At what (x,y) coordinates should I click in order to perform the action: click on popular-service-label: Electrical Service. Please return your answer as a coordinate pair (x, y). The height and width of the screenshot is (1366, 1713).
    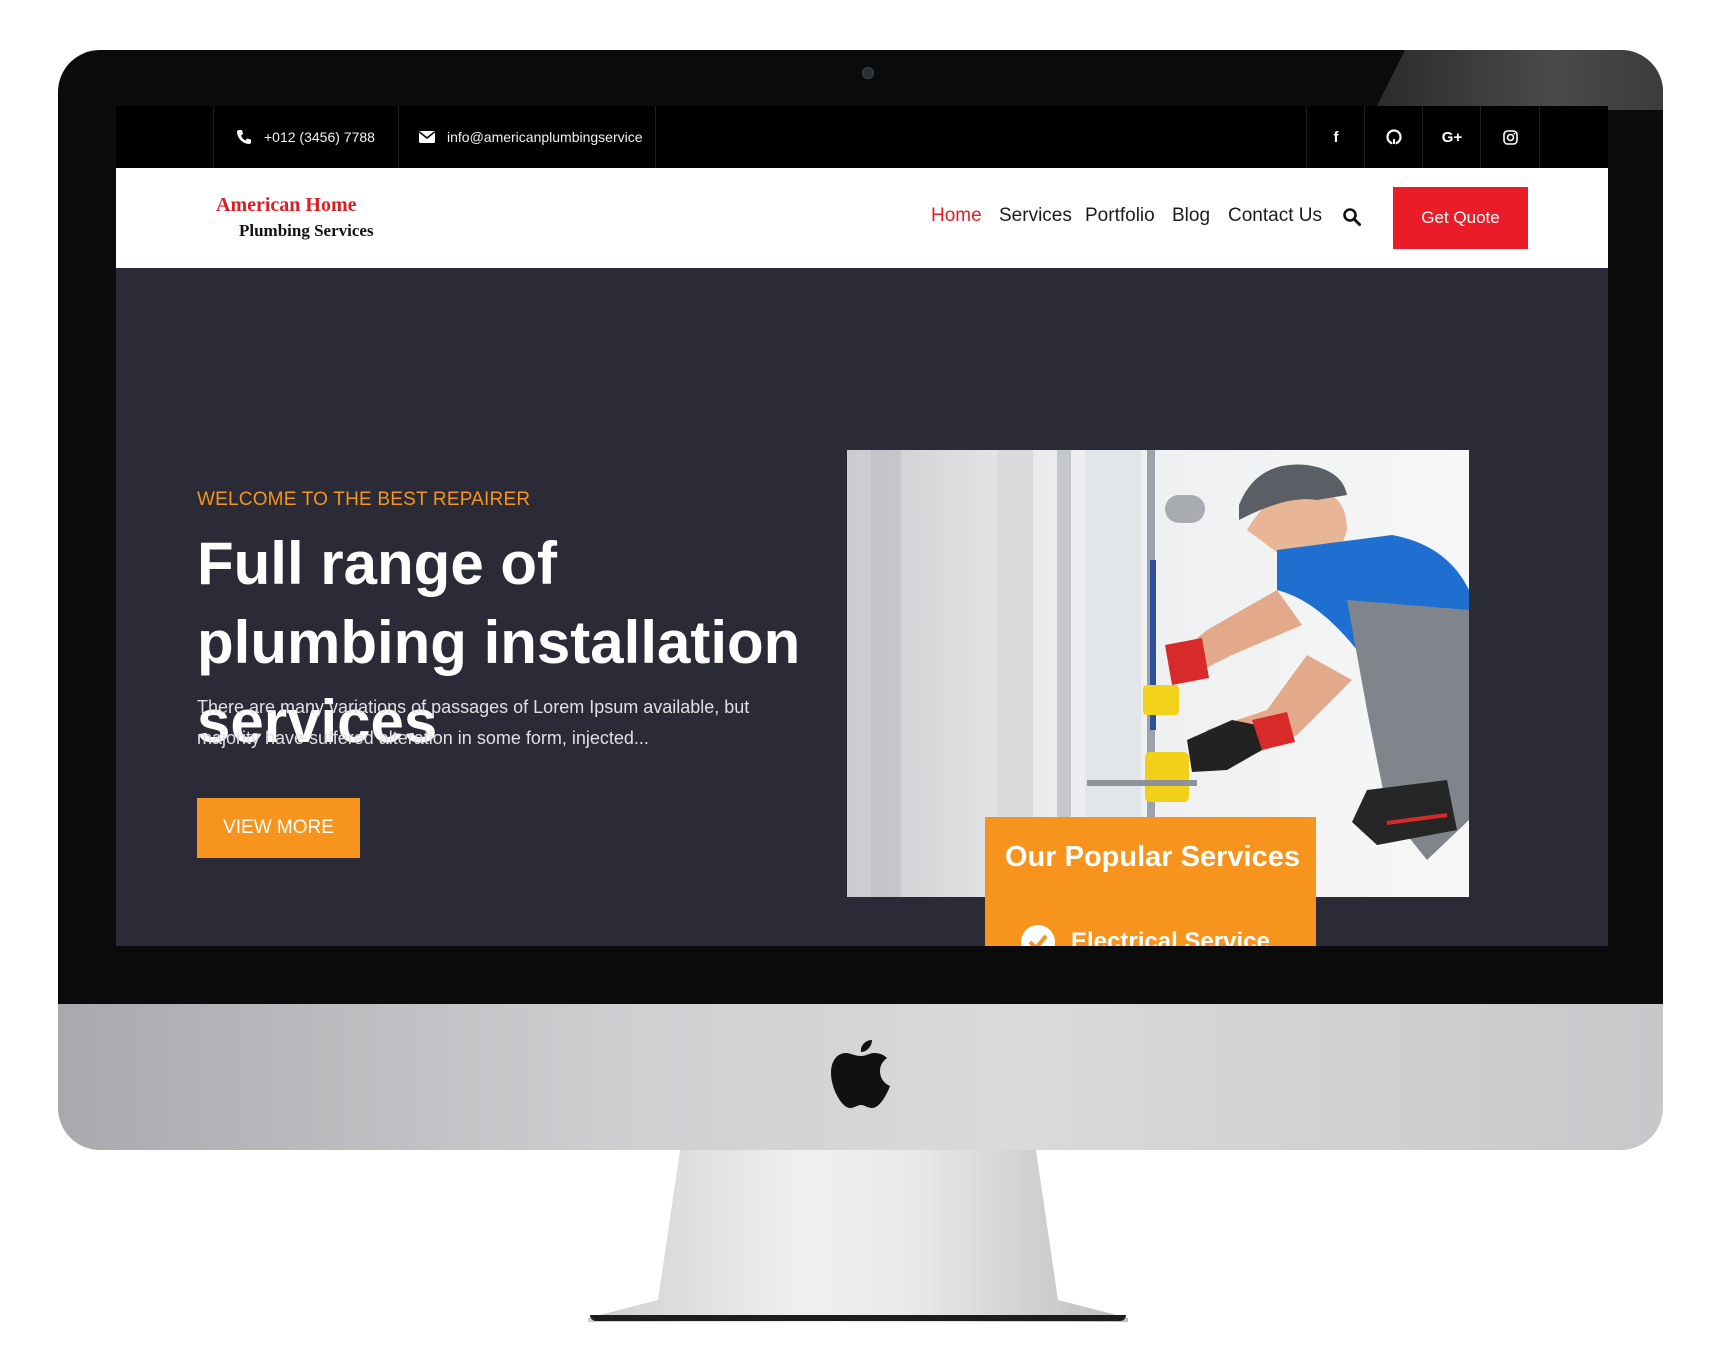
    Looking at the image, I should click on (1170, 937).